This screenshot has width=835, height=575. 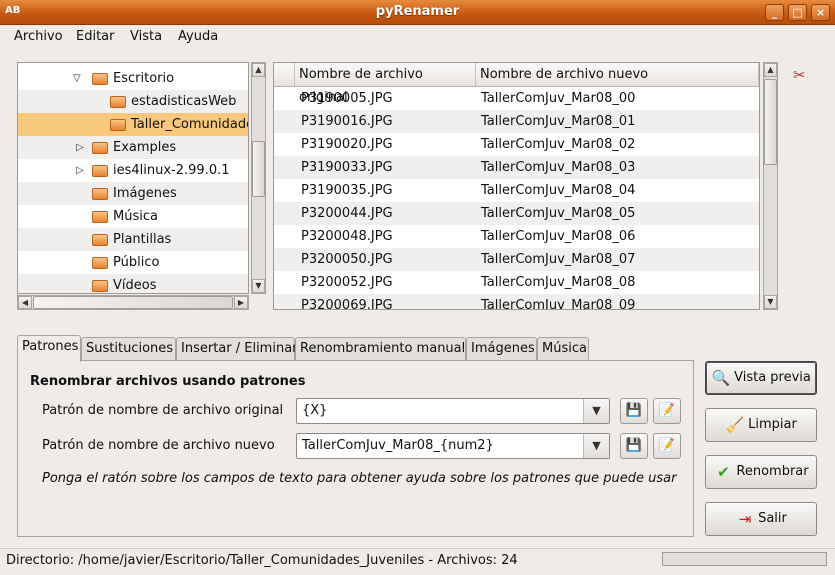 I want to click on minimize-button: _, so click(x=774, y=12).